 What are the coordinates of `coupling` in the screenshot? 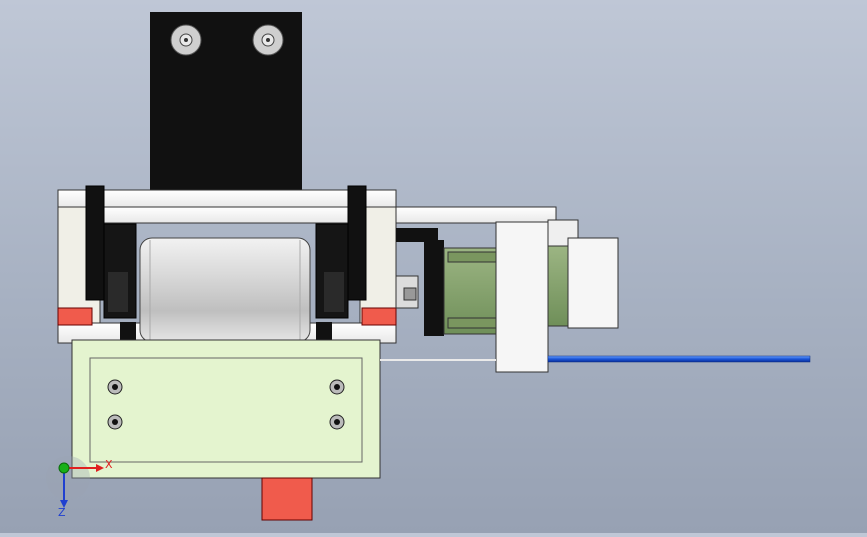 It's located at (407, 292).